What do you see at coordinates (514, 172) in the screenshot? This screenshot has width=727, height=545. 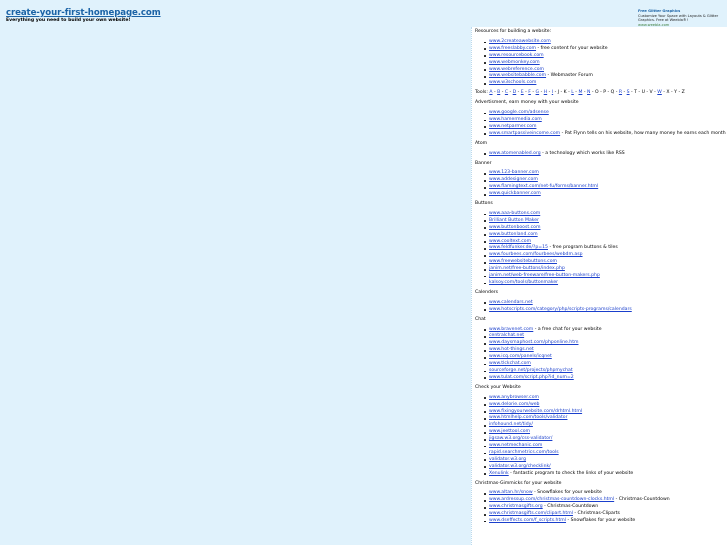 I see `resource-link: www.123-banner.com` at bounding box center [514, 172].